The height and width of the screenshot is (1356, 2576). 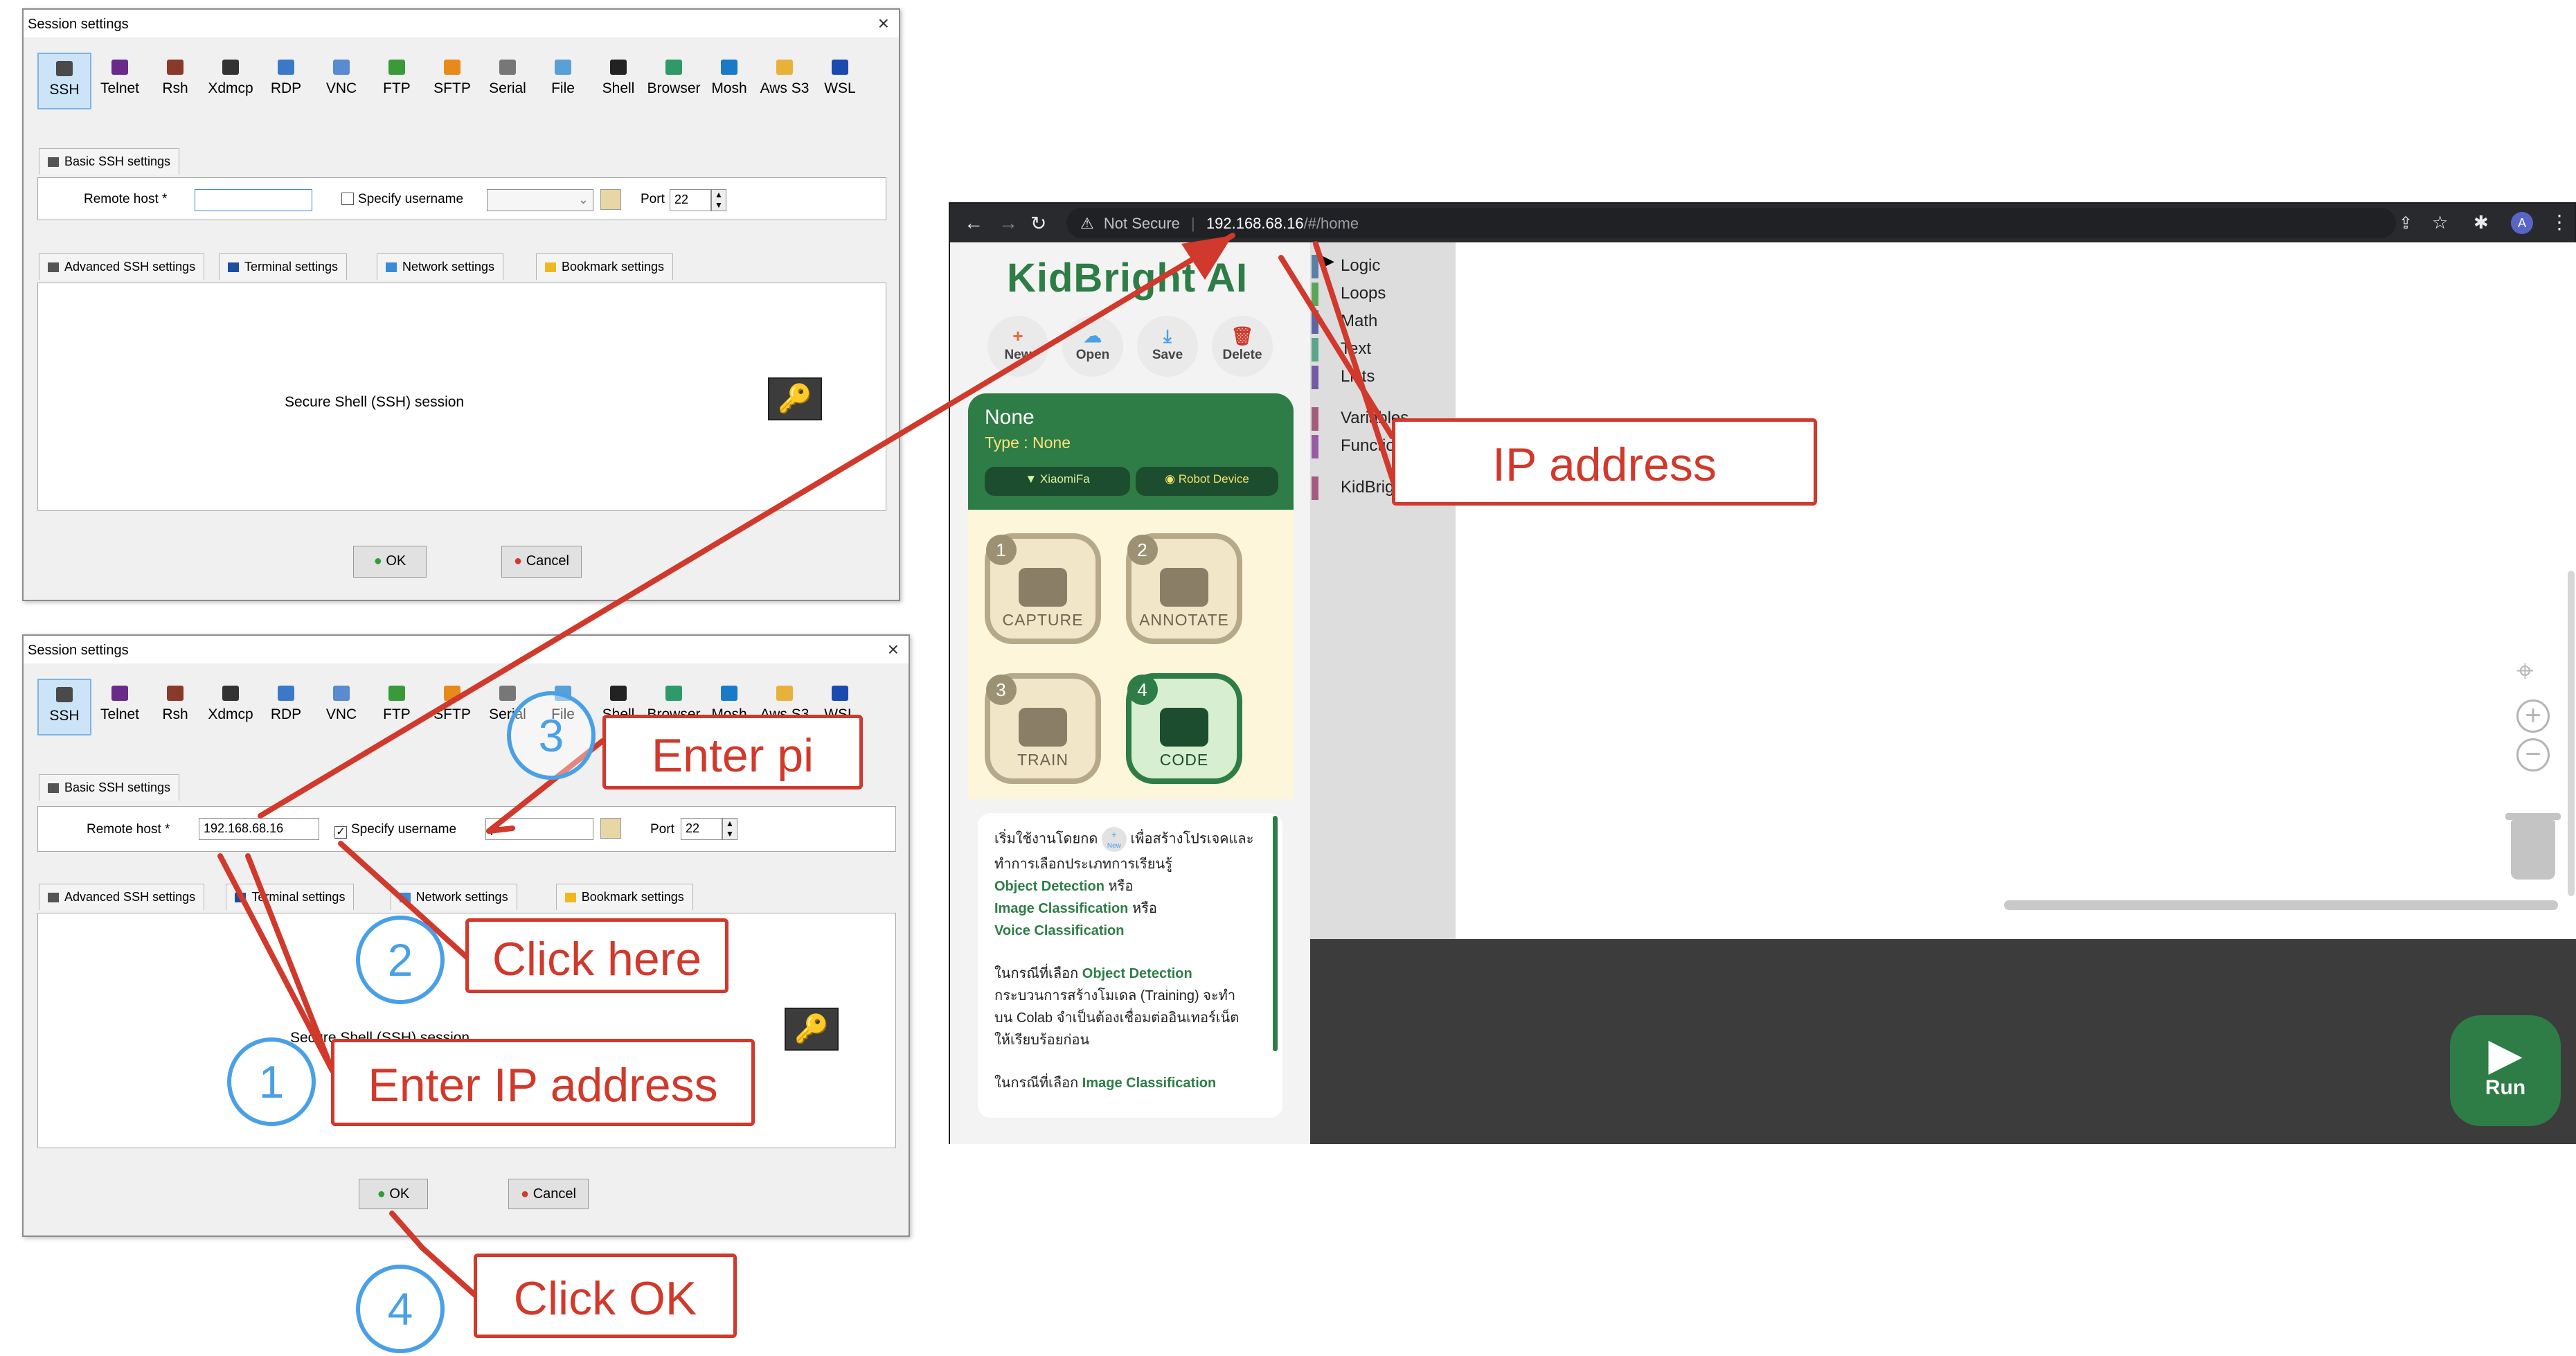 What do you see at coordinates (605, 1296) in the screenshot?
I see `click-ok-callout: Click OK` at bounding box center [605, 1296].